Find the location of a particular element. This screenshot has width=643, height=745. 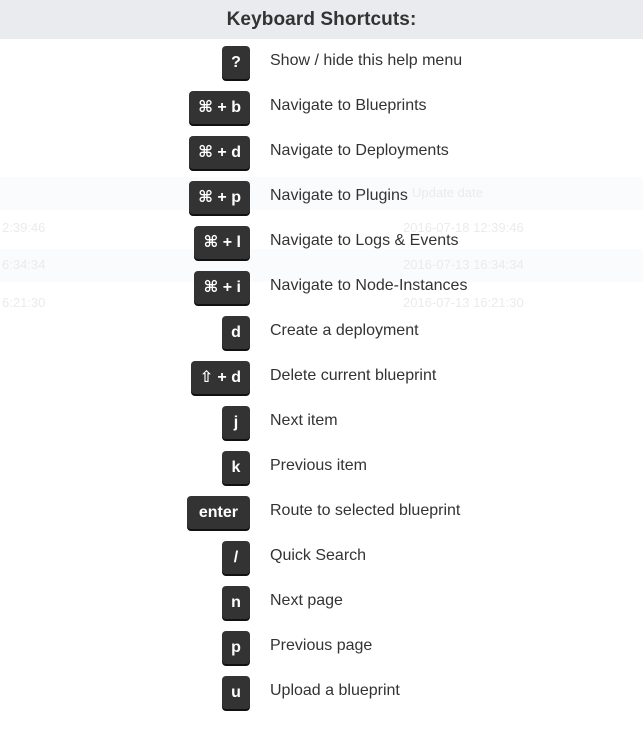

shortcut-description: Navigate to Deployments is located at coordinates (359, 150).